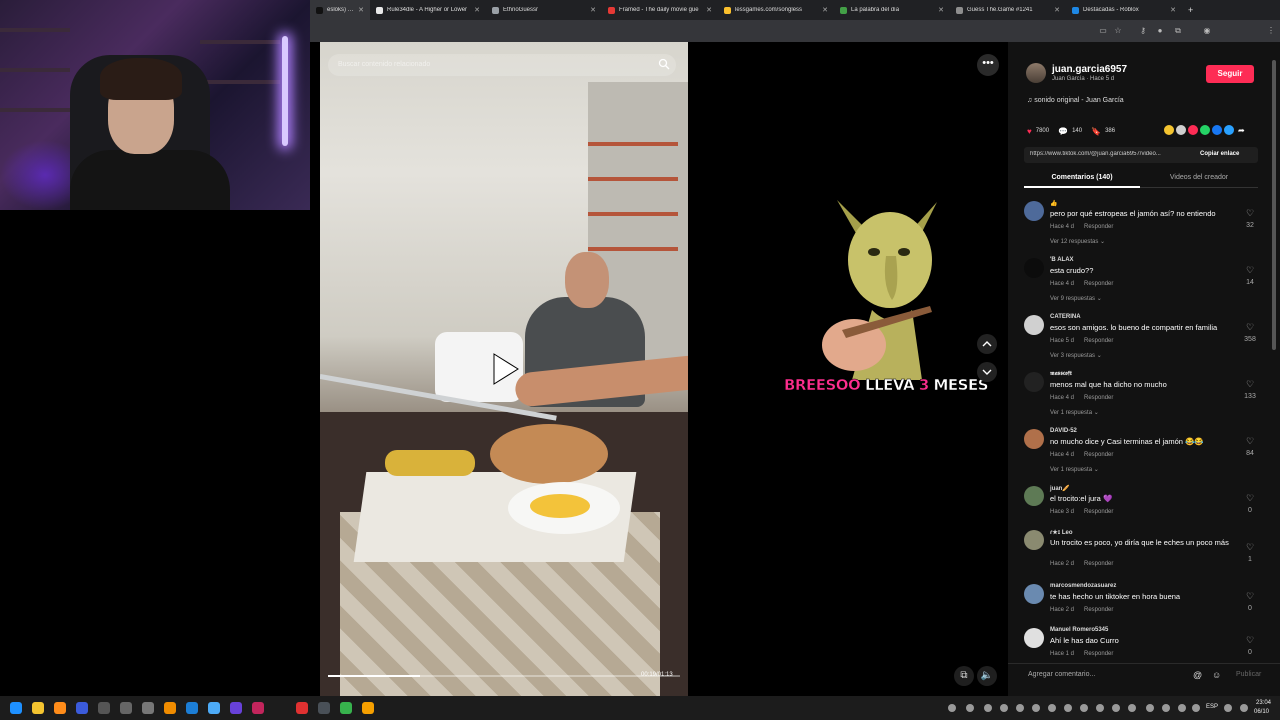 This screenshot has height=720, width=1280. Describe the element at coordinates (505, 369) in the screenshot. I see `play-icon` at that location.